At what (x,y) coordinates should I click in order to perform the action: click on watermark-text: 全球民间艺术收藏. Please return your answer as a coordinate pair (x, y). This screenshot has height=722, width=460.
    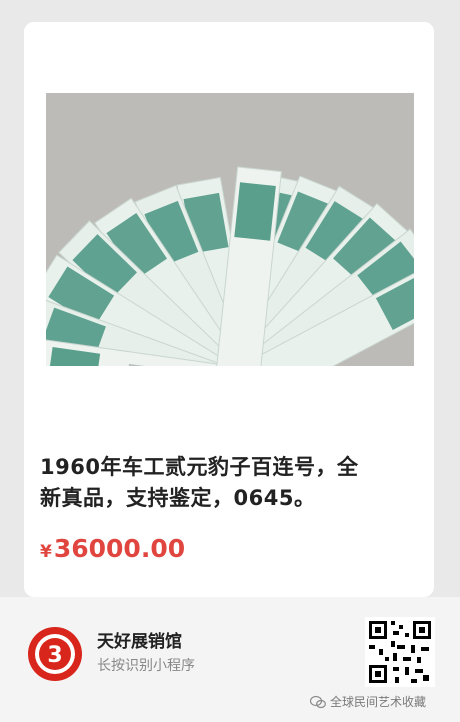
    Looking at the image, I should click on (378, 702).